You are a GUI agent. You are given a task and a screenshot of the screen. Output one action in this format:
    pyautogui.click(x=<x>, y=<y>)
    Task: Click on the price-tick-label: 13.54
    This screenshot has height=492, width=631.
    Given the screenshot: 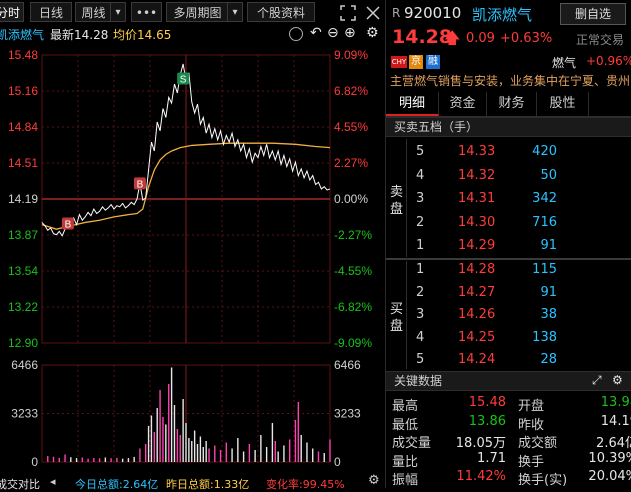 What is the action you would take?
    pyautogui.click(x=23, y=271)
    